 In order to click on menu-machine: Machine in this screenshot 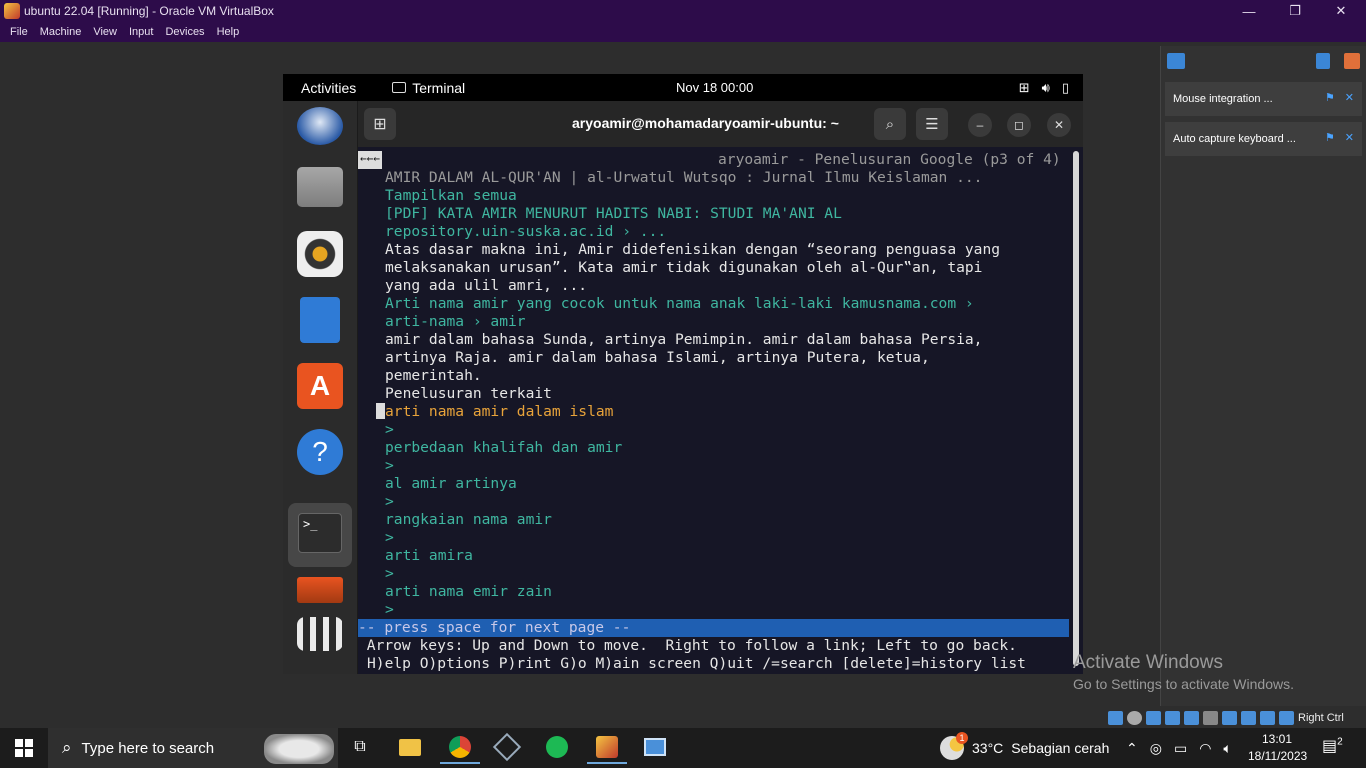, I will do `click(61, 32)`.